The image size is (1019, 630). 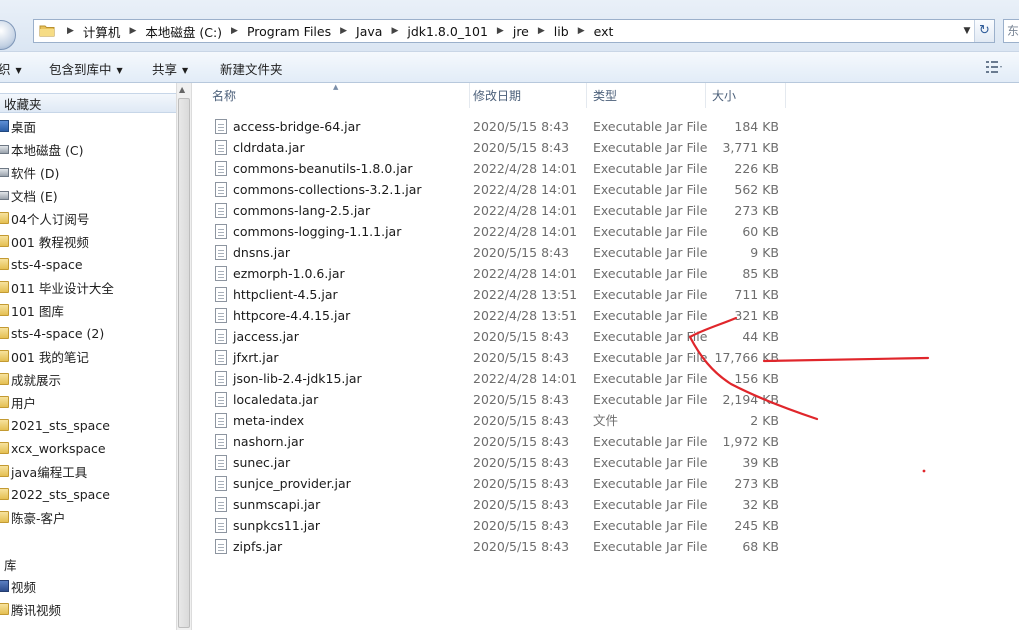 I want to click on nav-scrollbar: ▲, so click(x=184, y=356).